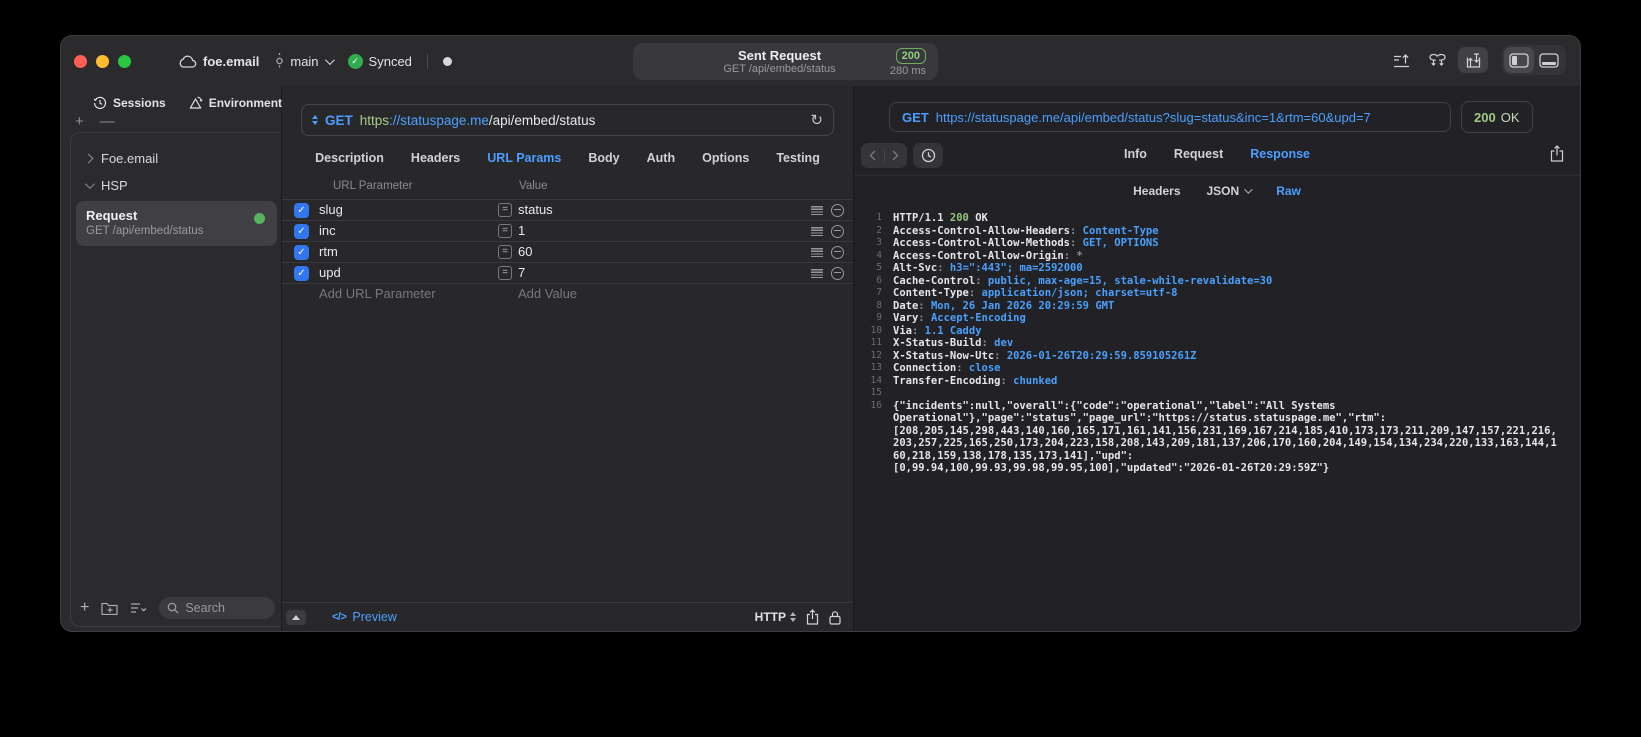 This screenshot has height=737, width=1641. What do you see at coordinates (1437, 60) in the screenshot?
I see `lasso-sync-button` at bounding box center [1437, 60].